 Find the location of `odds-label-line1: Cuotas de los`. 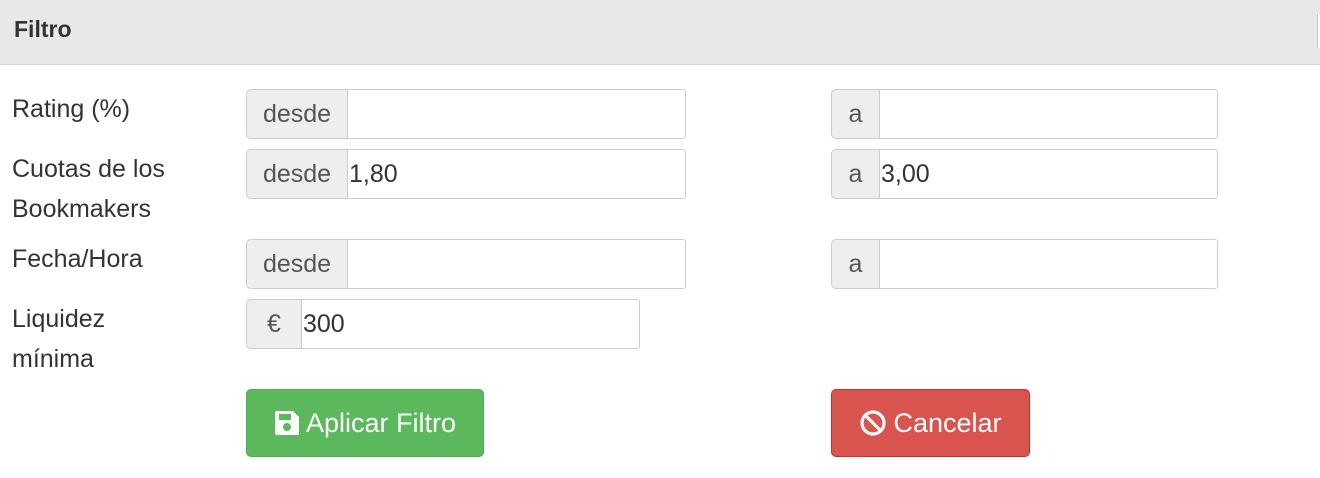

odds-label-line1: Cuotas de los is located at coordinates (88, 169).